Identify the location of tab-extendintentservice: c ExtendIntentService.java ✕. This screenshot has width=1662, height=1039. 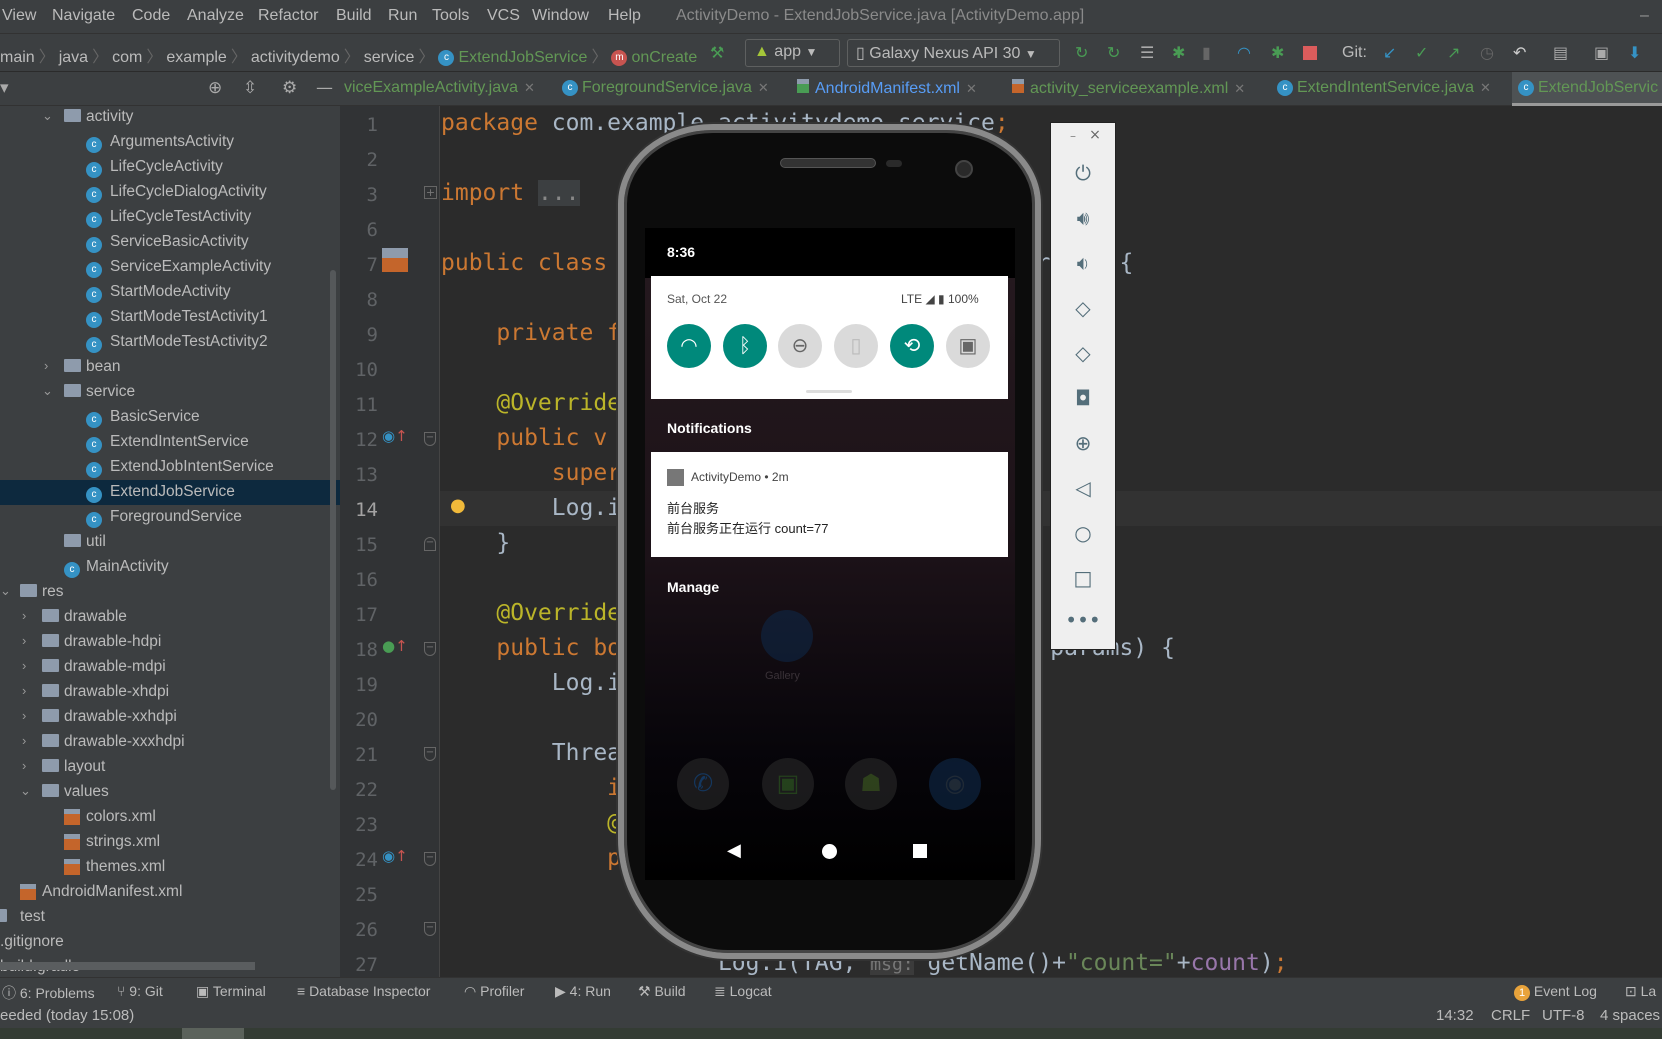
(1384, 89).